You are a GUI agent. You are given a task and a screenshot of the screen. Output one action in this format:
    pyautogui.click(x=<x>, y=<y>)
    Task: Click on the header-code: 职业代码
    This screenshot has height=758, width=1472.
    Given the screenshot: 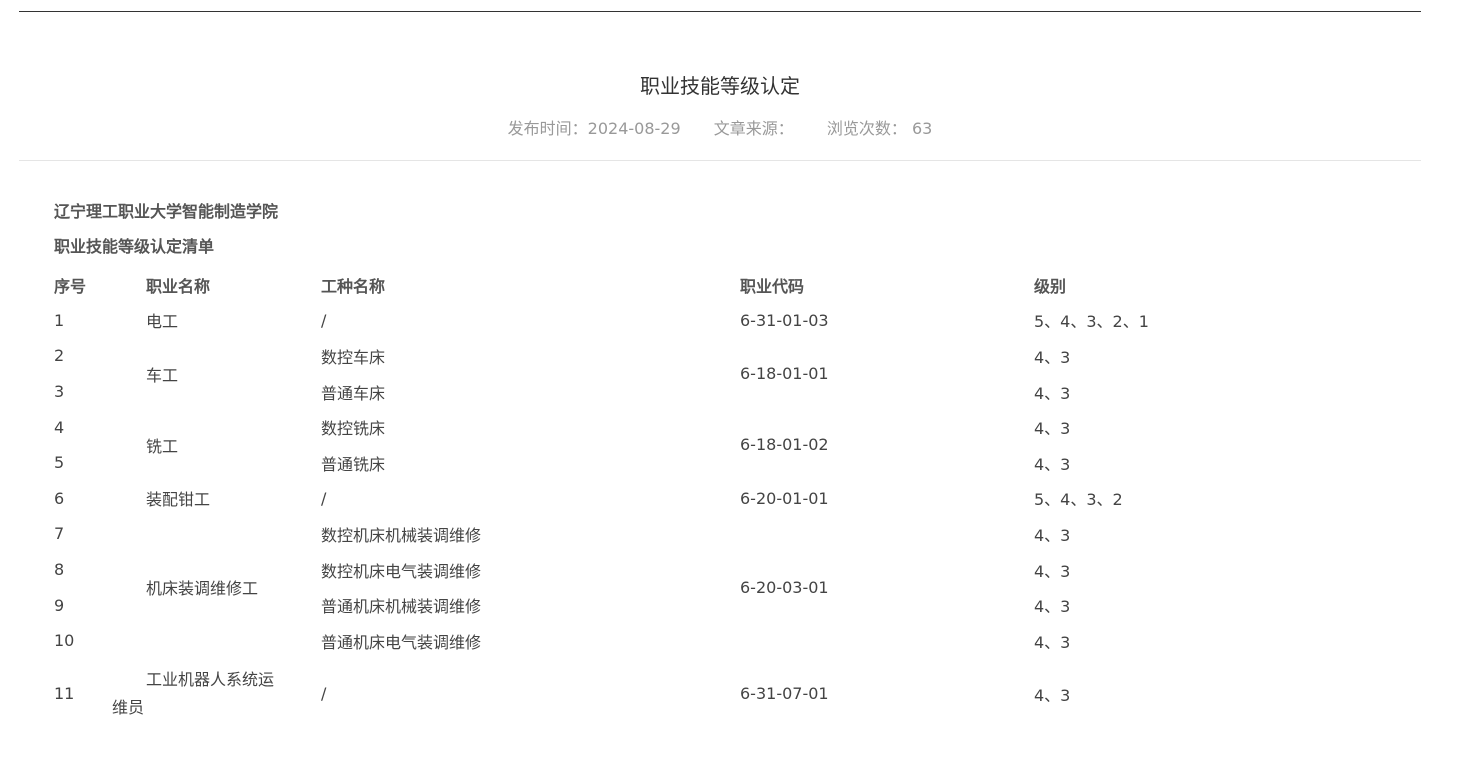 What is the action you would take?
    pyautogui.click(x=772, y=286)
    